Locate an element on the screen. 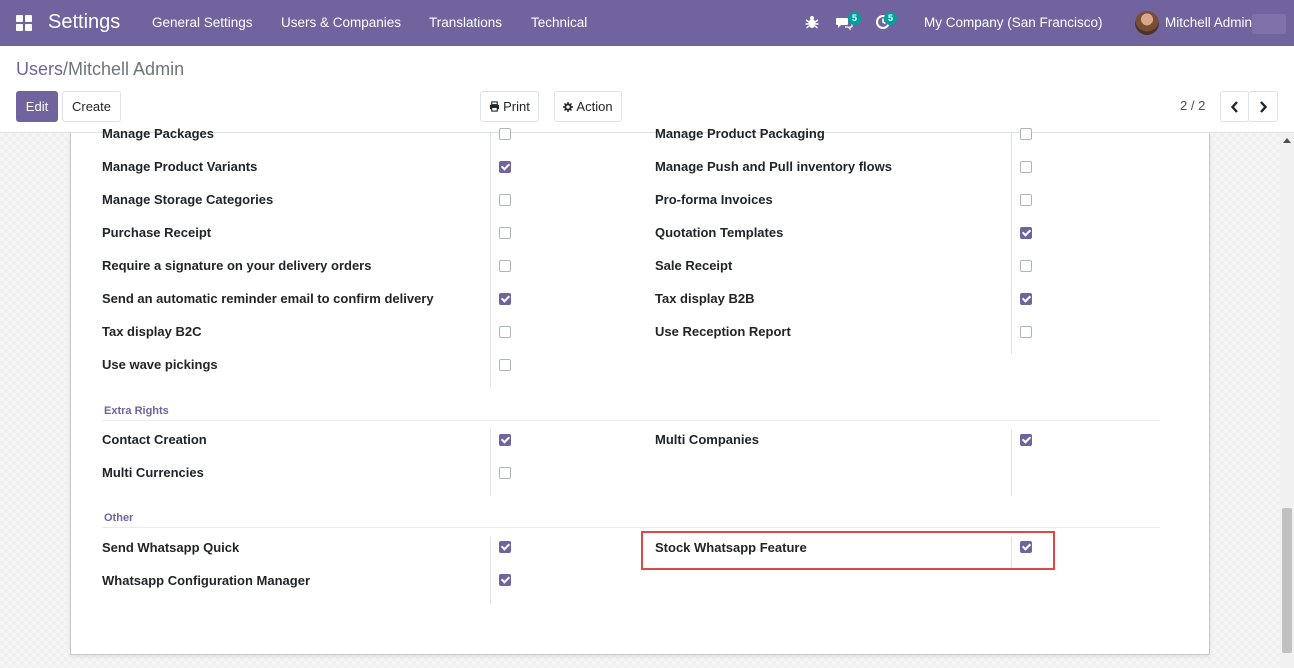 The height and width of the screenshot is (668, 1294). checkbox-quotation-templates is located at coordinates (1026, 233).